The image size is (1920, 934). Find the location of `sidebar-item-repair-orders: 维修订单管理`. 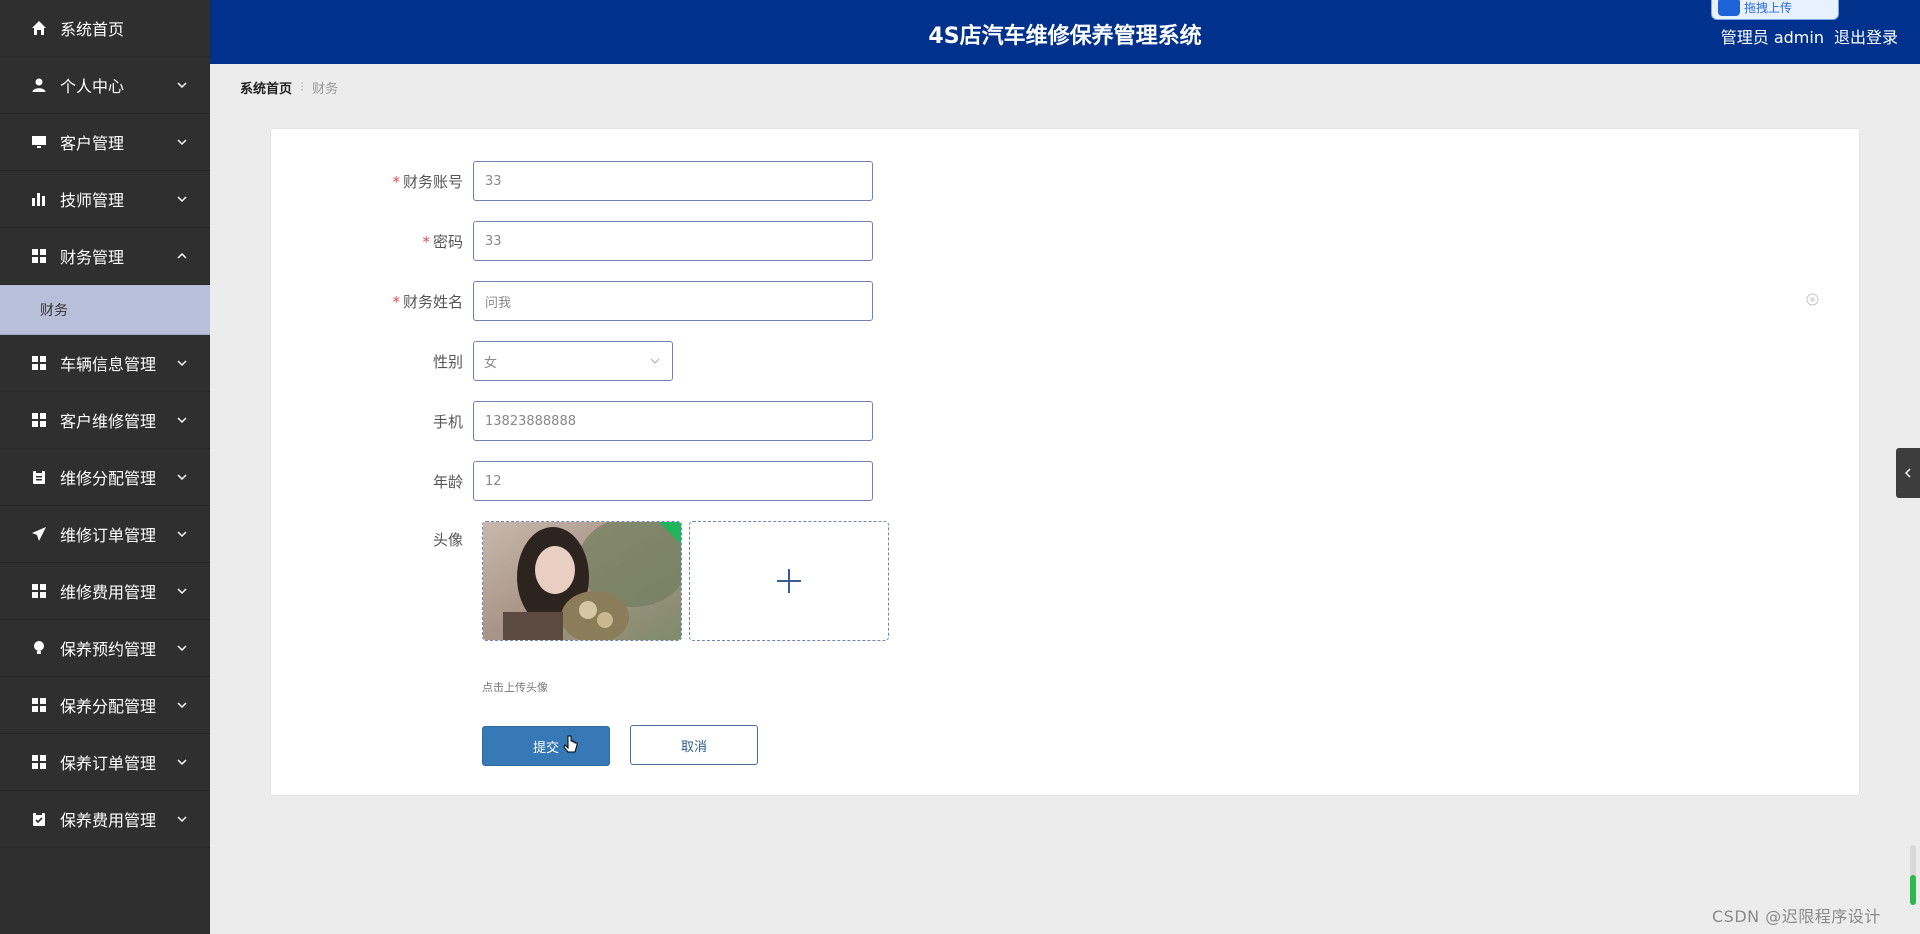

sidebar-item-repair-orders: 维修订单管理 is located at coordinates (105, 534).